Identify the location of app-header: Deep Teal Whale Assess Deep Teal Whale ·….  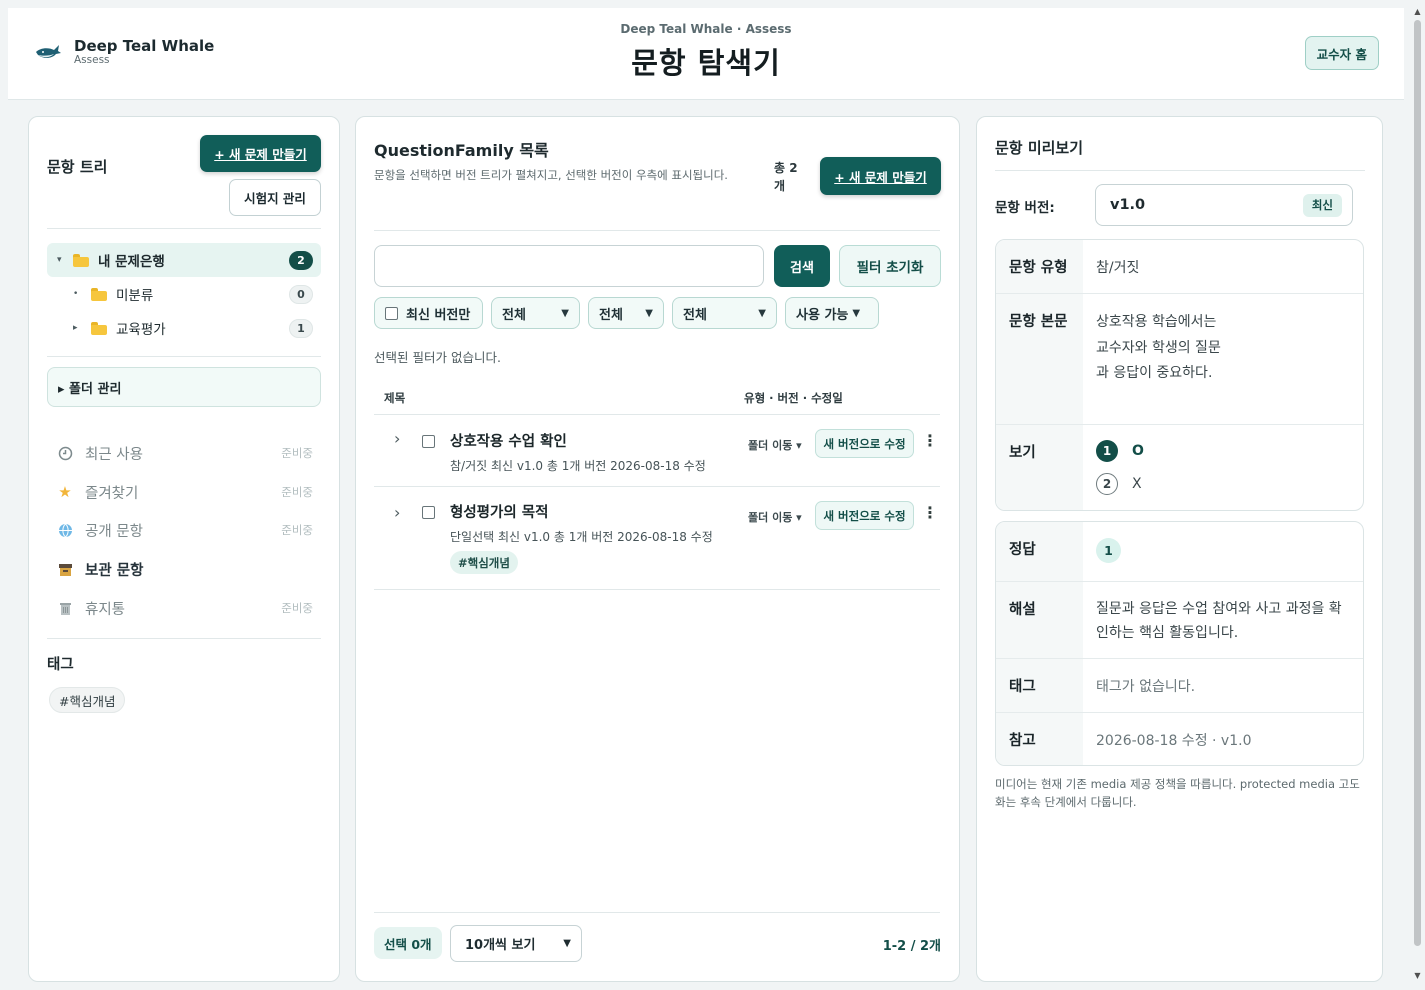
(706, 54).